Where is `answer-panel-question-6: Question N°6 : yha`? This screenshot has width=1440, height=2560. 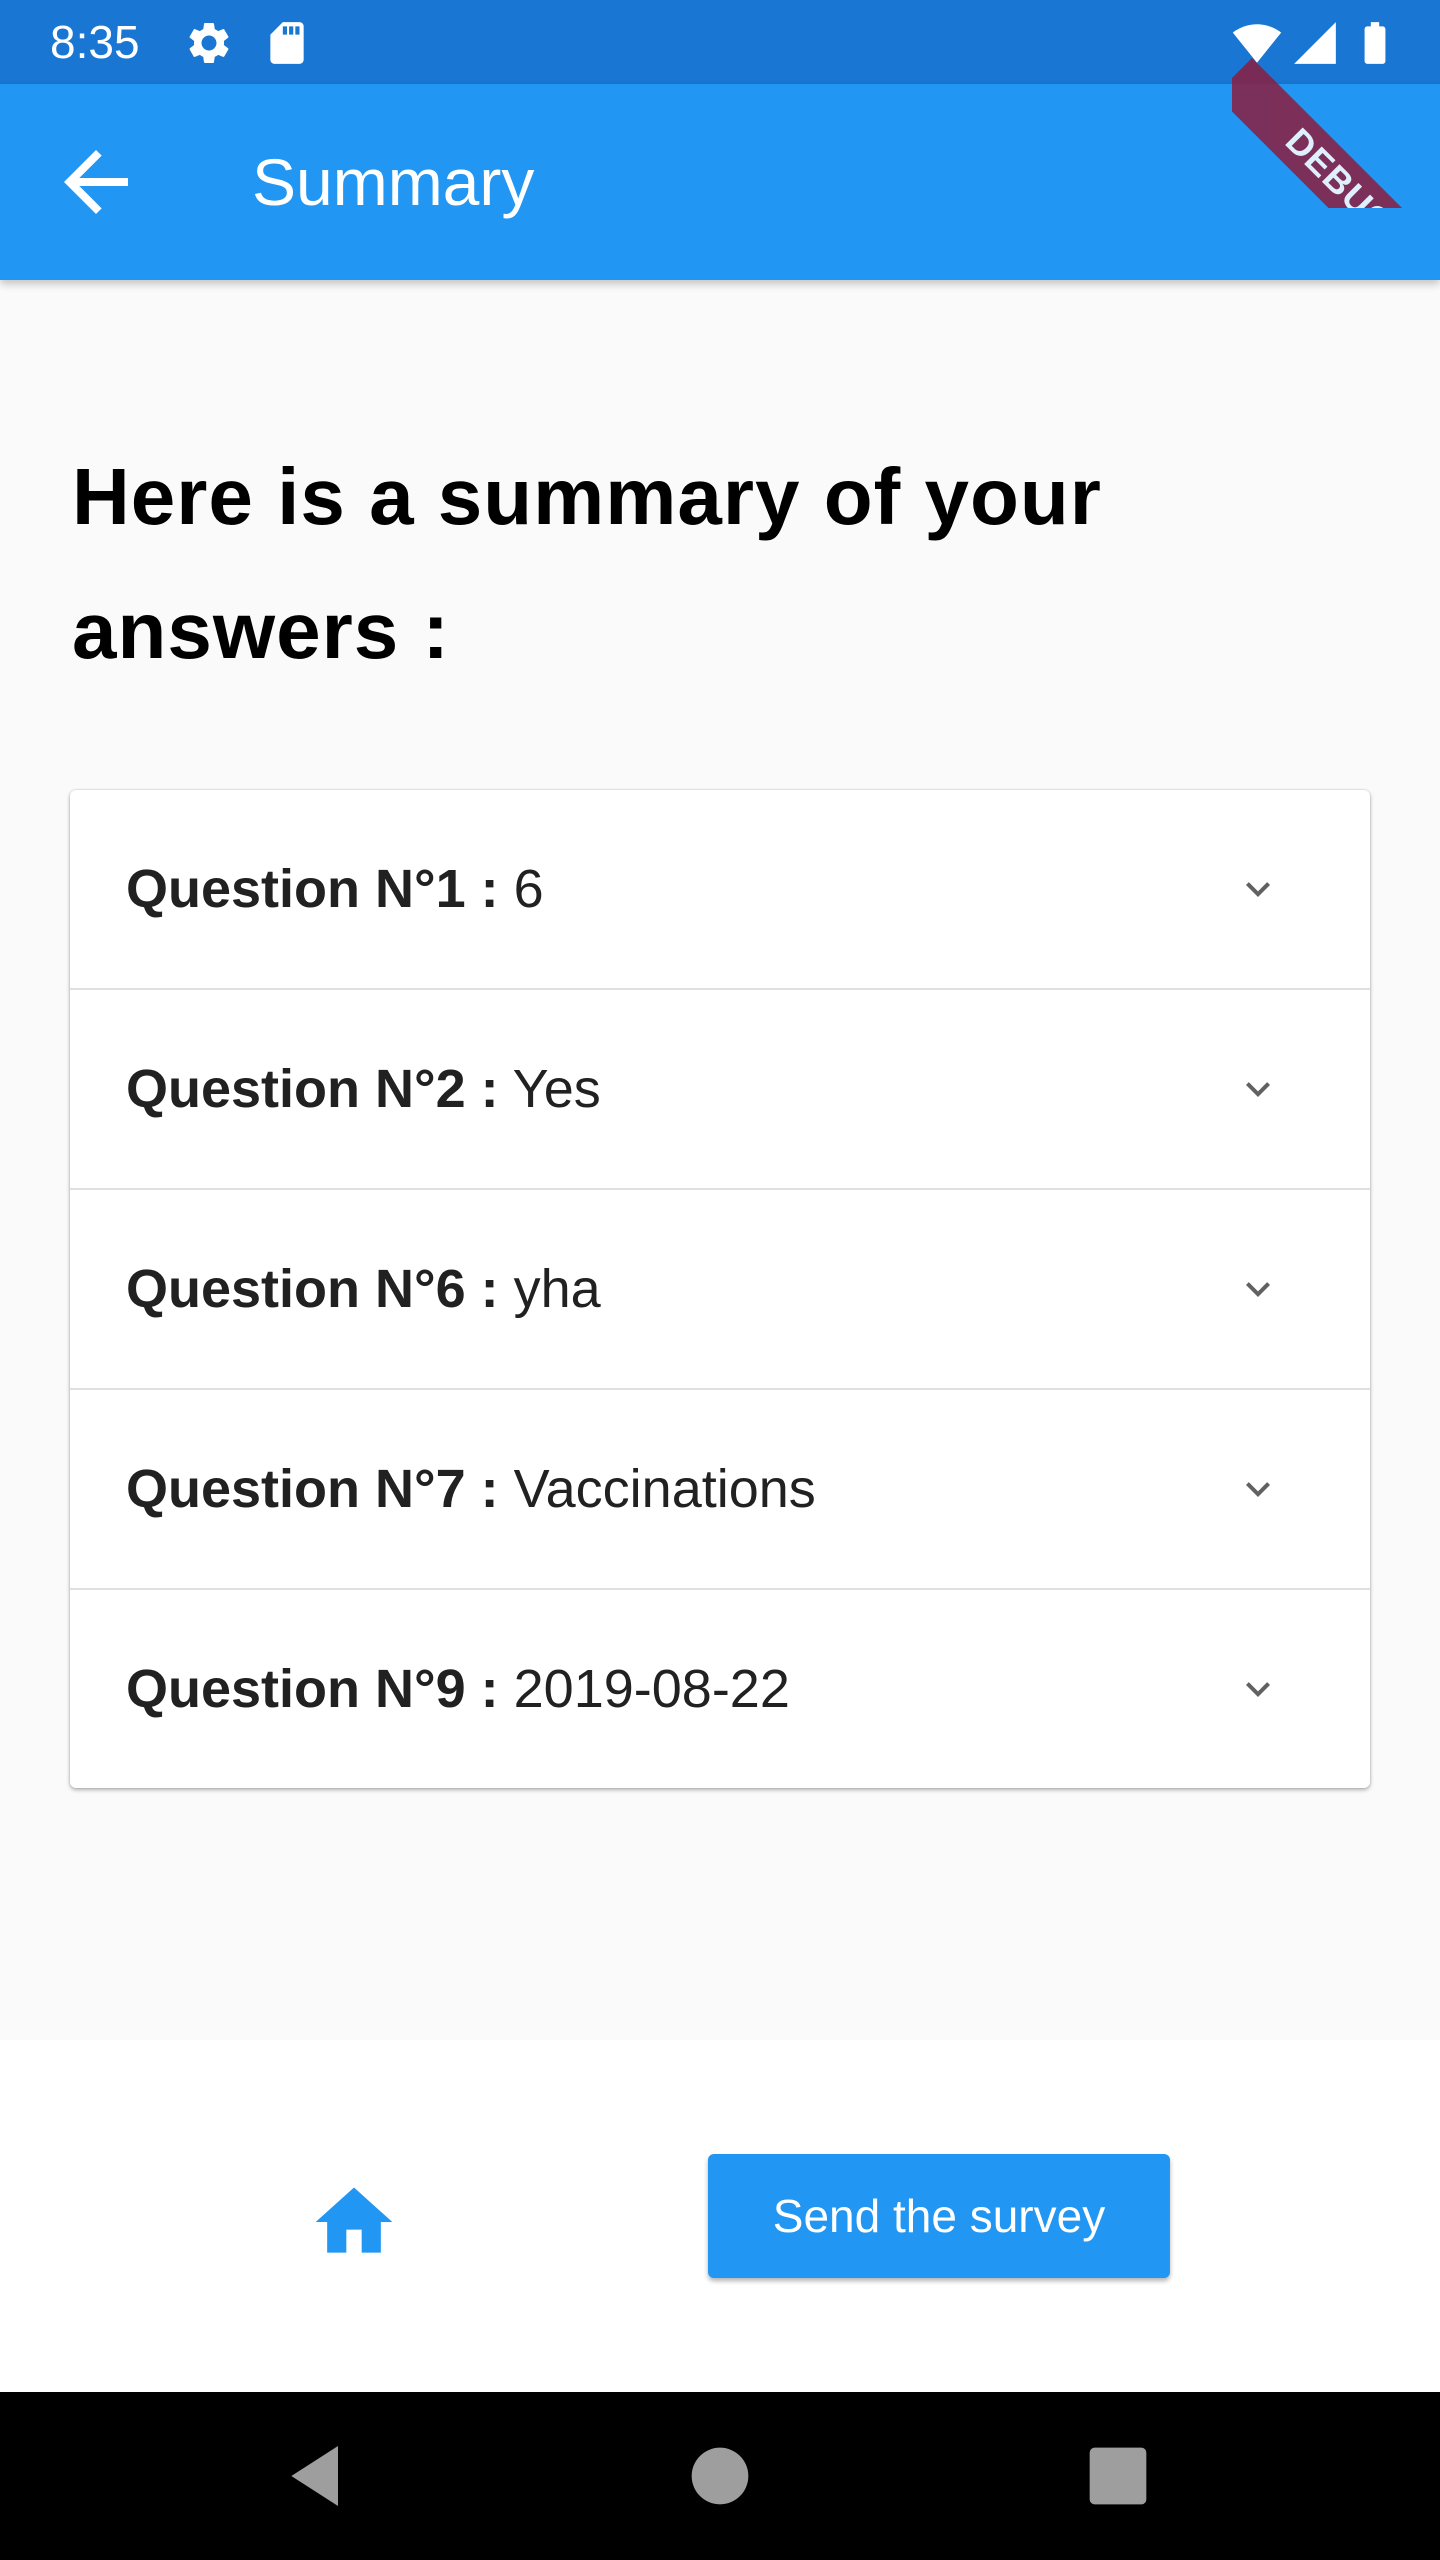
answer-panel-question-6: Question N°6 : yha is located at coordinates (720, 1290).